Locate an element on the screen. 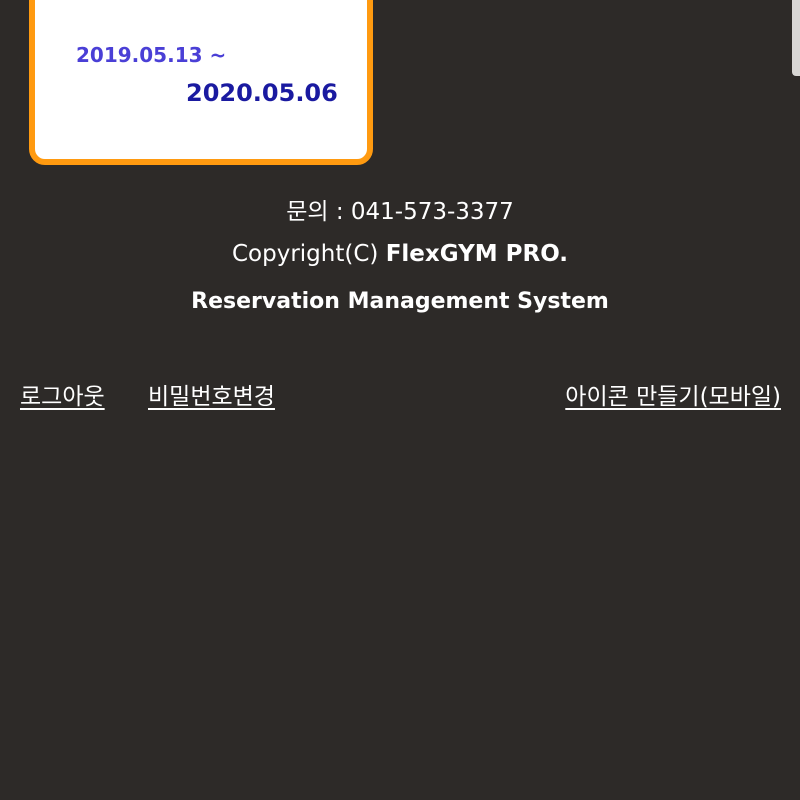 The width and height of the screenshot is (800, 800). copyright-prefix: Copyright(C) is located at coordinates (308, 254).